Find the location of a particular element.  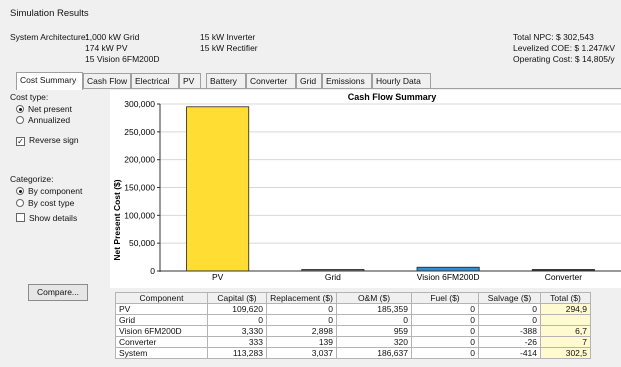

bar-vision-6fm200d is located at coordinates (448, 269).